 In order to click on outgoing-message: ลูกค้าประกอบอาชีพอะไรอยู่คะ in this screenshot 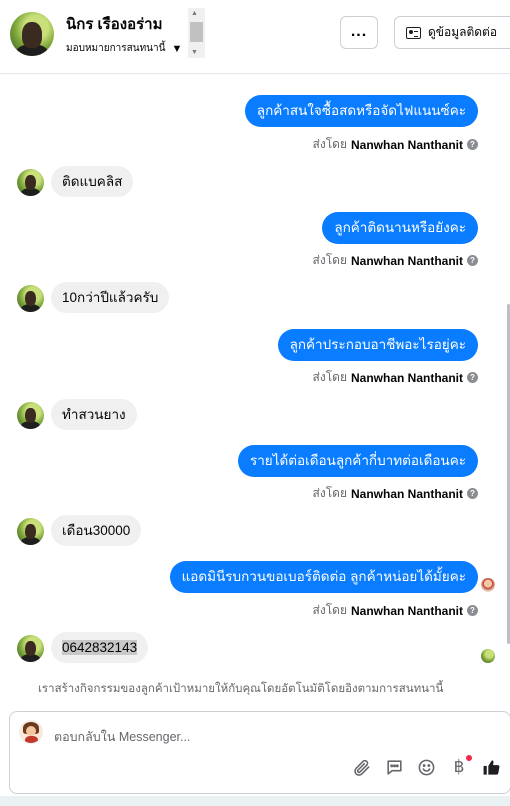, I will do `click(377, 345)`.